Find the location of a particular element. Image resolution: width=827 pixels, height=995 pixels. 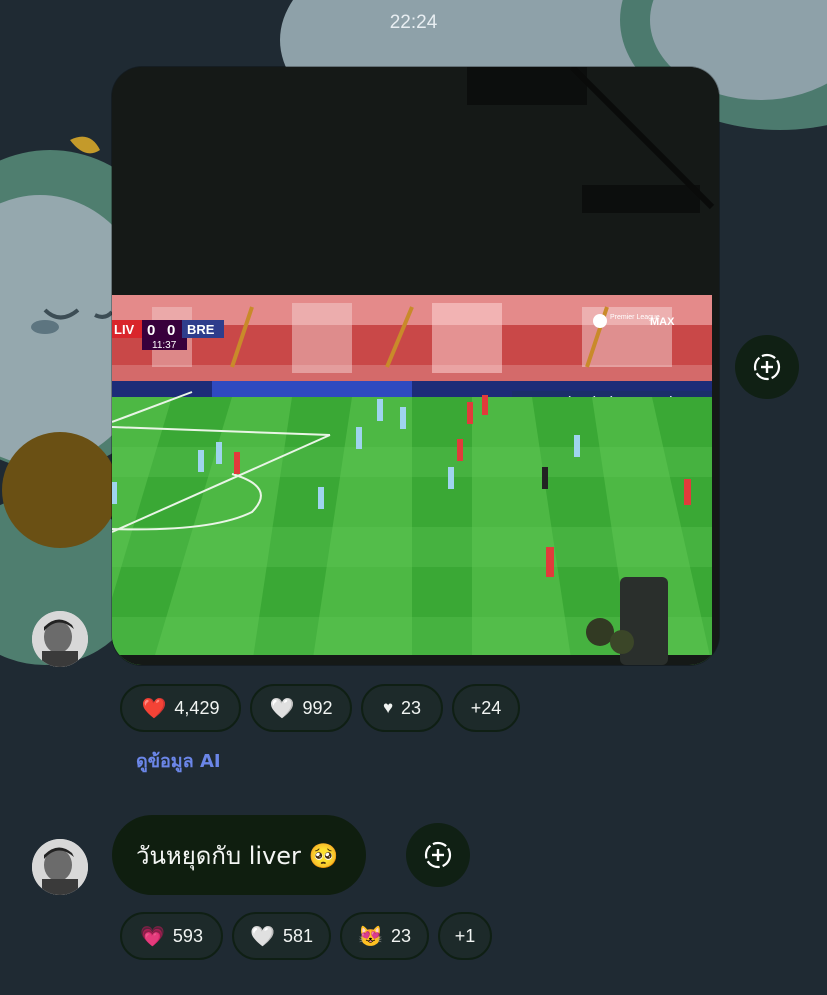

score-home-team: LIV is located at coordinates (124, 329).